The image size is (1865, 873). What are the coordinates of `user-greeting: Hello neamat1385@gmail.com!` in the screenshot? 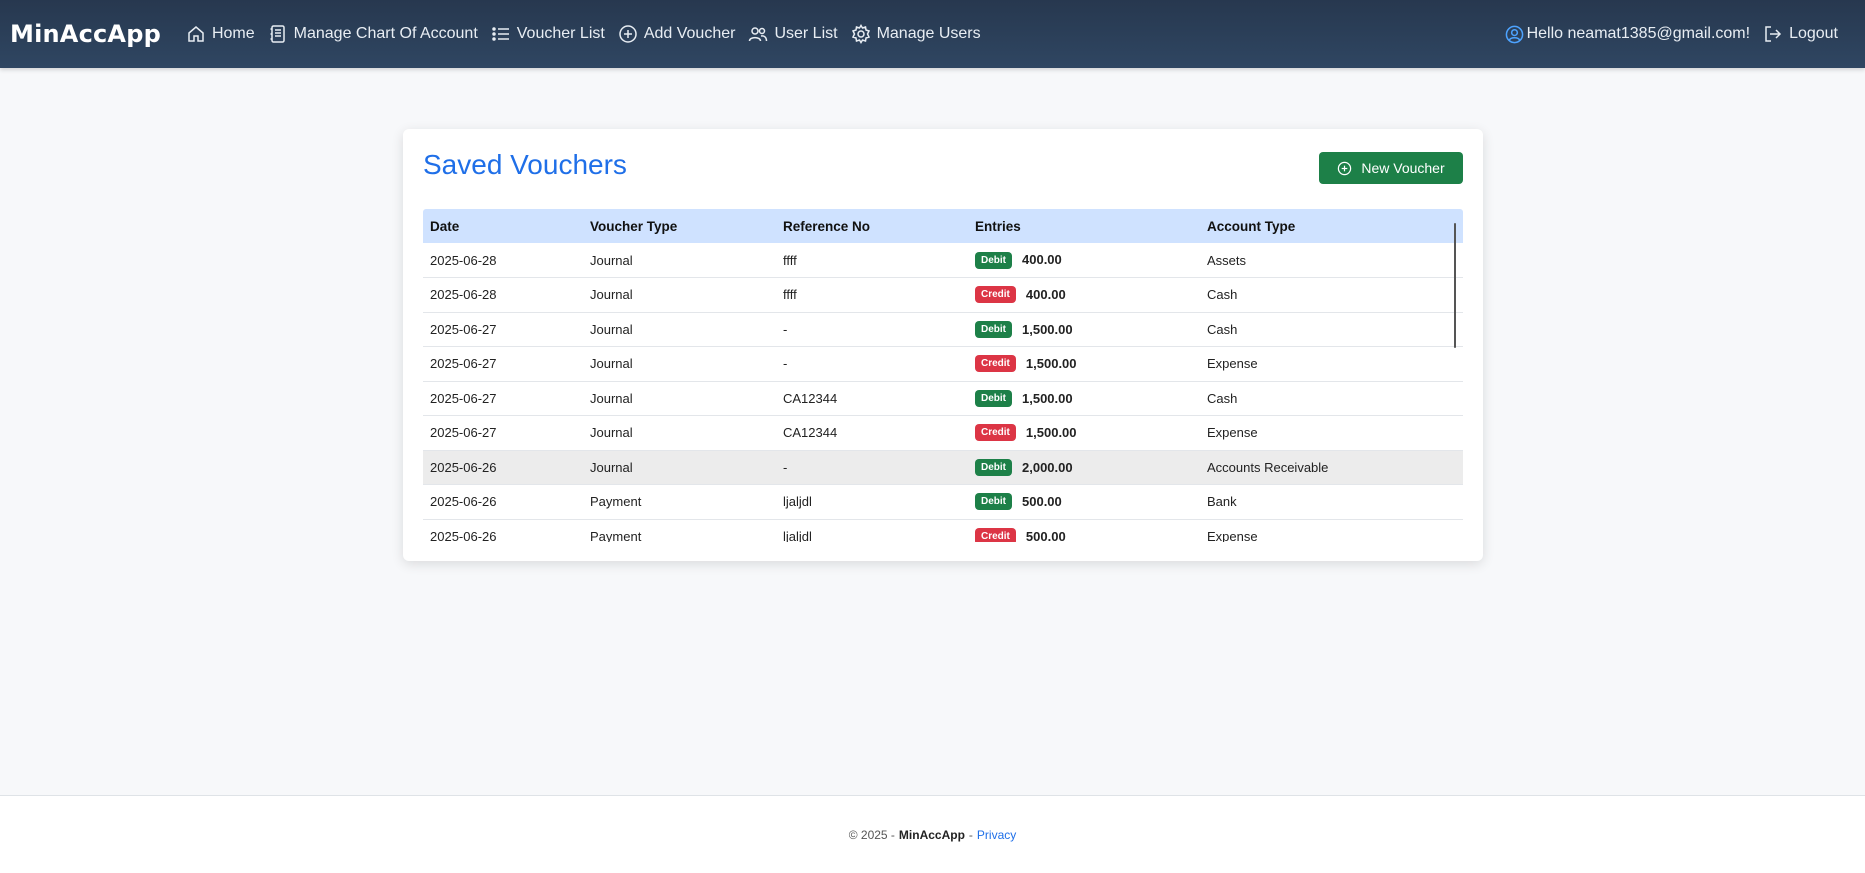 It's located at (1627, 34).